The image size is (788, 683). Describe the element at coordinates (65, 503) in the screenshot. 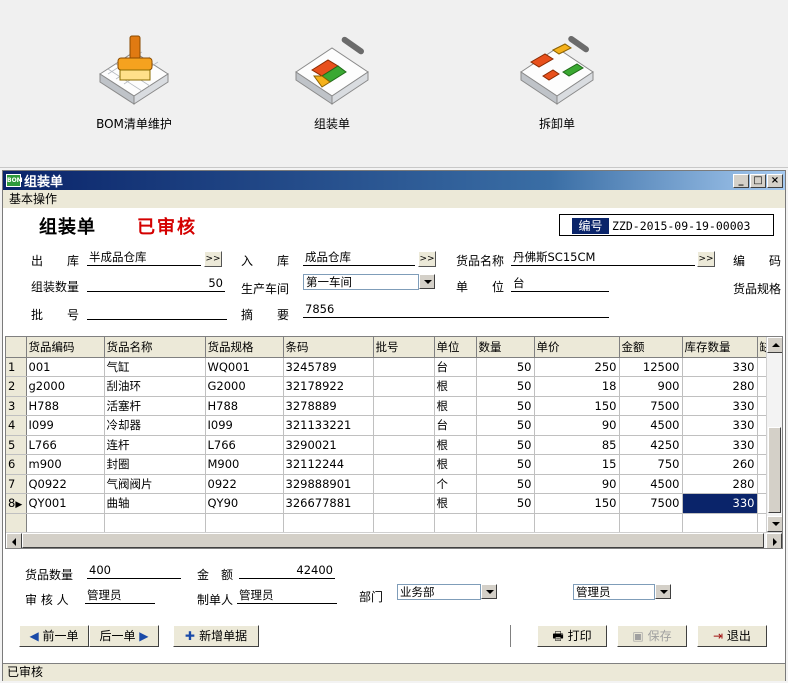

I see `cell-code: QY001` at that location.